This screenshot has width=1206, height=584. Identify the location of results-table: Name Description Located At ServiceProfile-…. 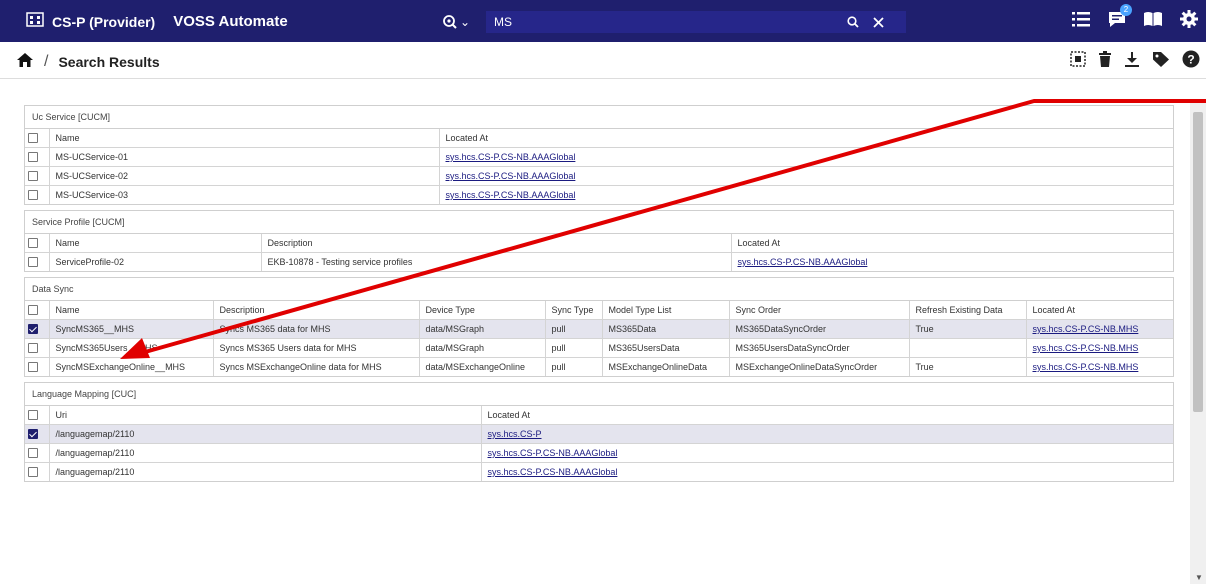
(599, 252).